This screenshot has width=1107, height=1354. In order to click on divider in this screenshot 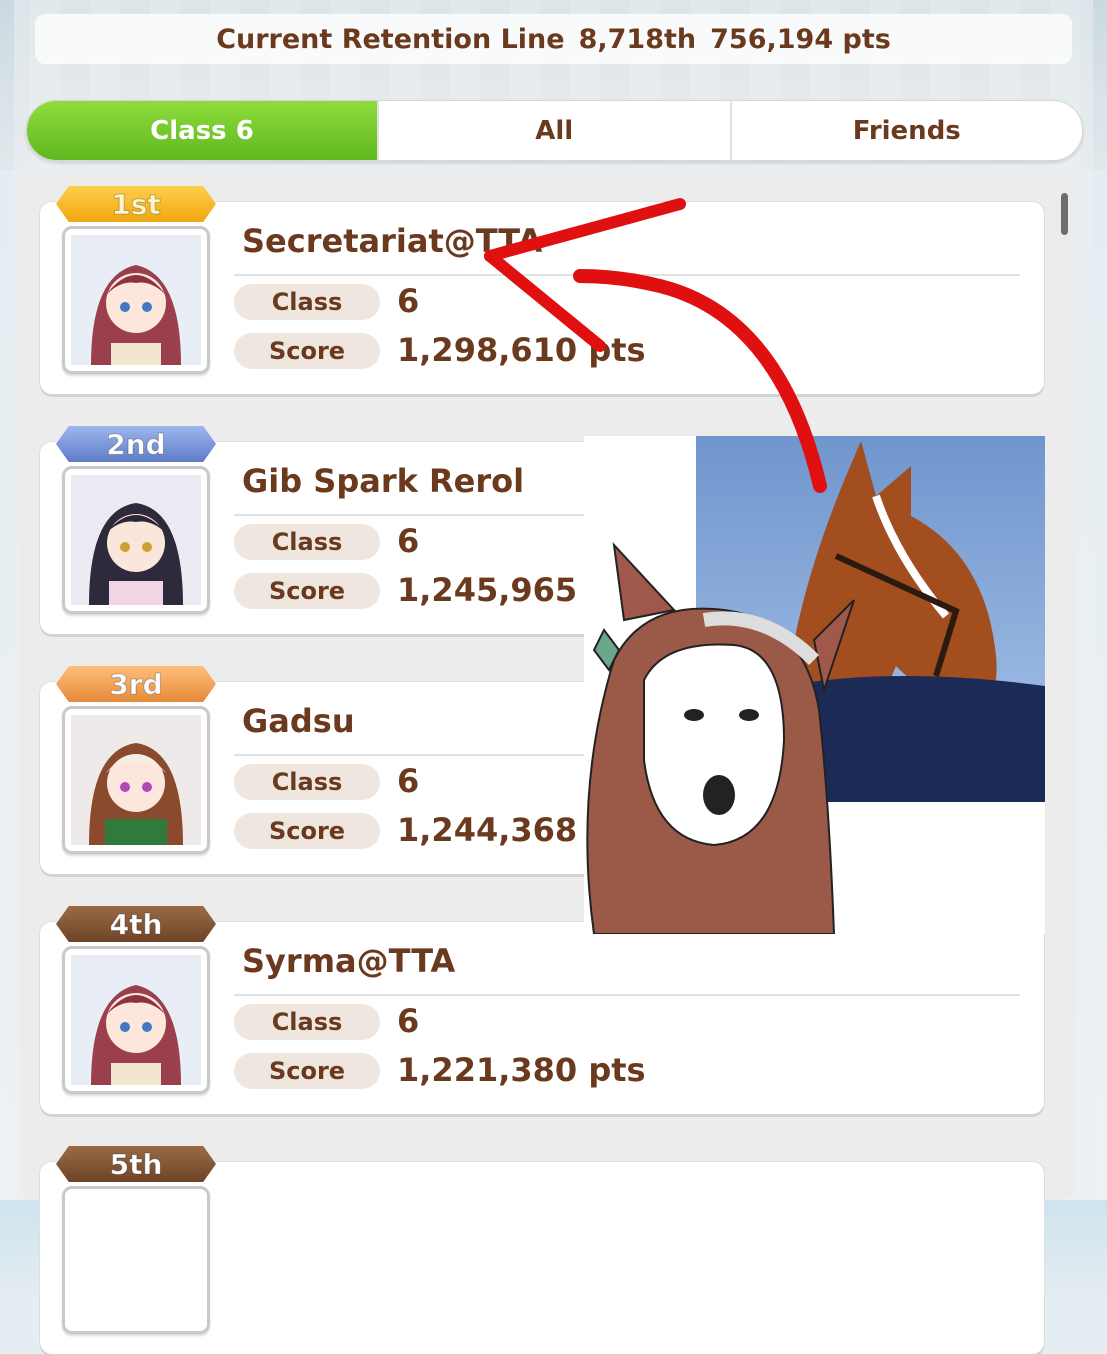, I will do `click(627, 995)`.